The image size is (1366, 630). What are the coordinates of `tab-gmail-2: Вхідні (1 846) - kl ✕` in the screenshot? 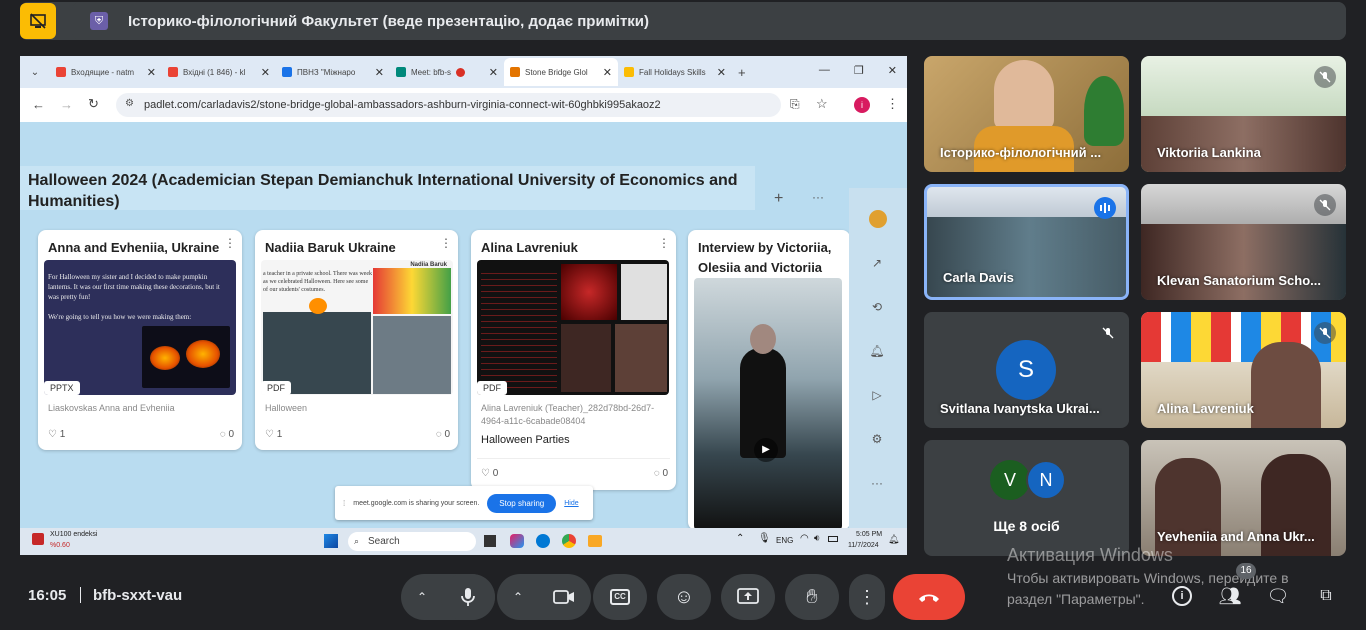 It's located at (219, 72).